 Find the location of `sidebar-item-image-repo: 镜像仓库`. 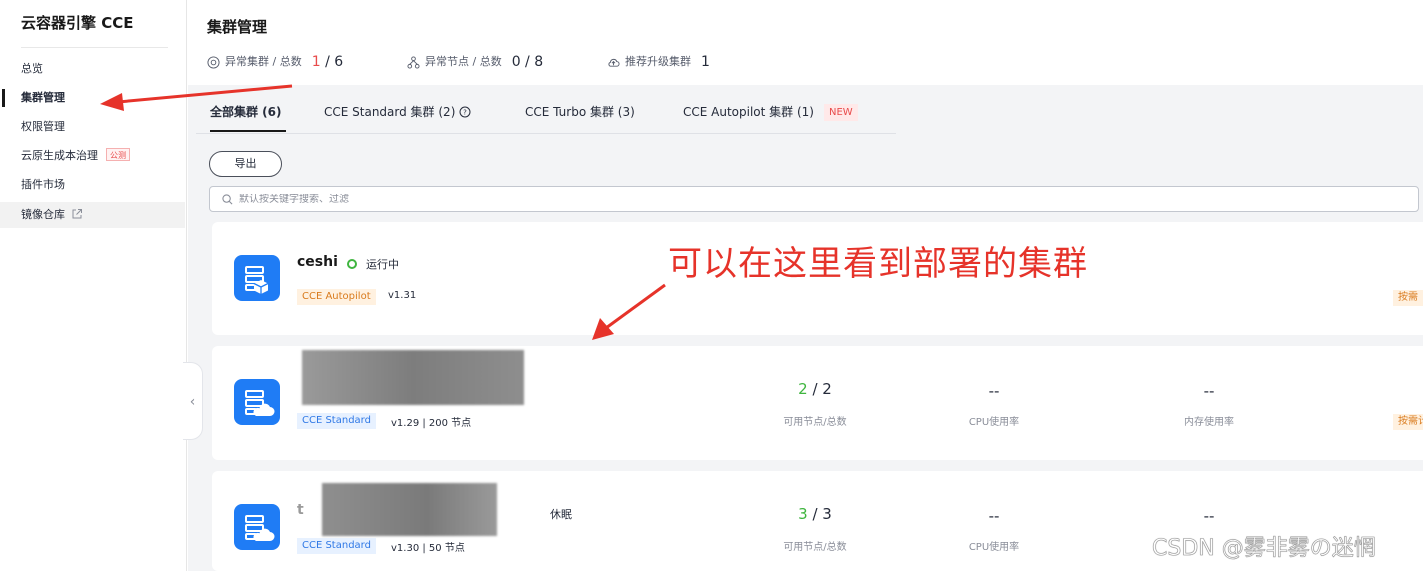

sidebar-item-image-repo: 镜像仓库 is located at coordinates (92, 215).